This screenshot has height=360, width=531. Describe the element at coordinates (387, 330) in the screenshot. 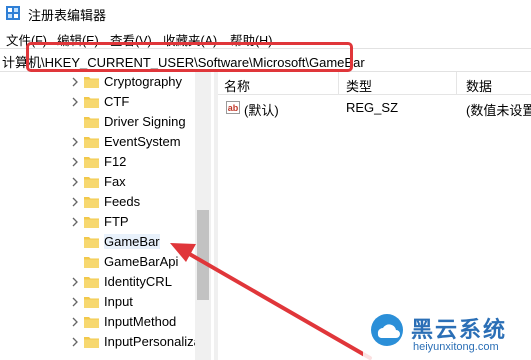

I see `cloud-logo-icon` at that location.